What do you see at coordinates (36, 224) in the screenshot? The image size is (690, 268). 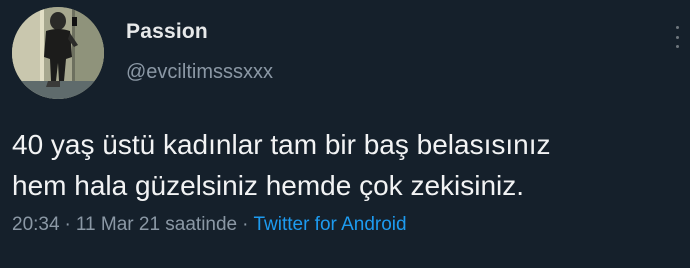 I see `tweet-time: 20:34` at bounding box center [36, 224].